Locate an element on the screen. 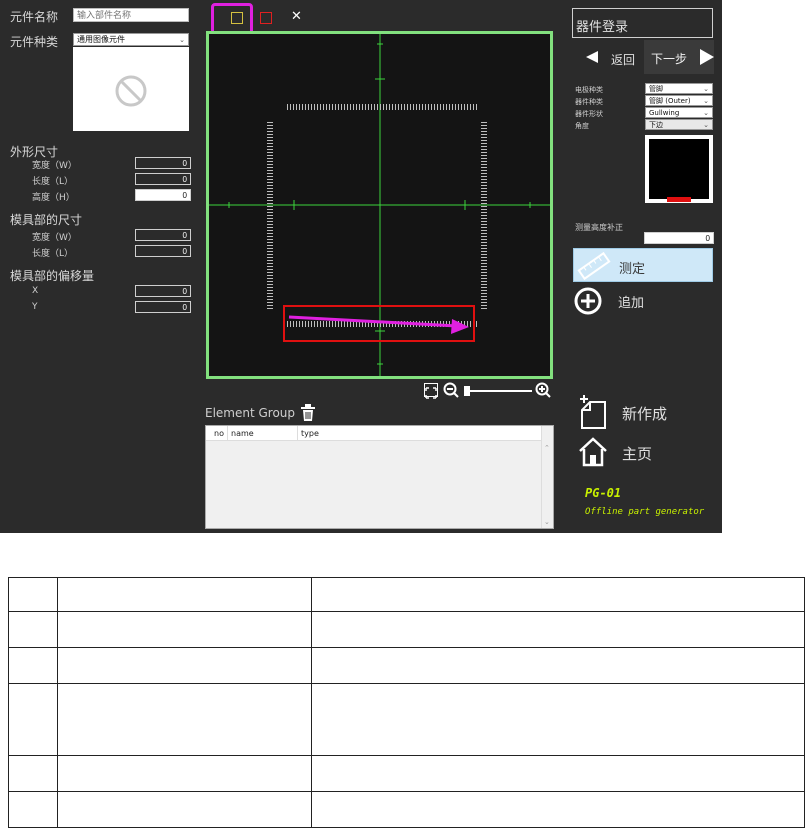 The image size is (805, 833). new-button: 新作成 is located at coordinates (638, 412).